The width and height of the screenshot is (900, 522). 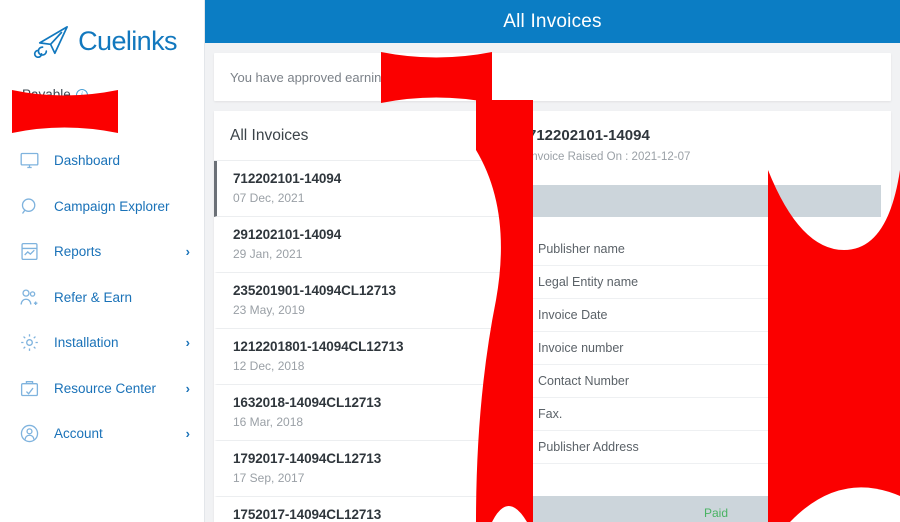 I want to click on briefcase-icon, so click(x=29, y=388).